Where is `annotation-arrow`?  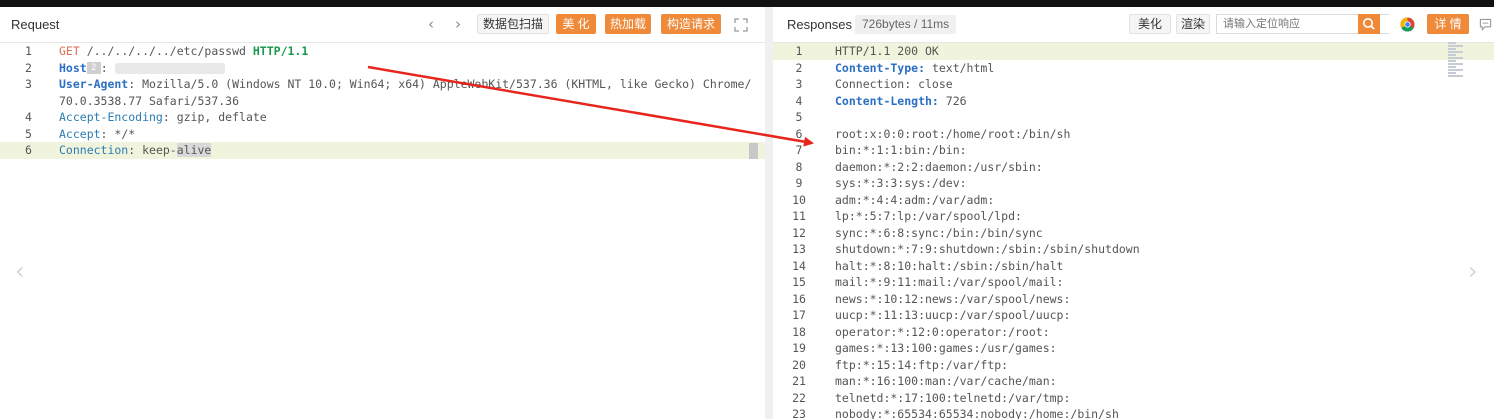
annotation-arrow is located at coordinates (590, 106).